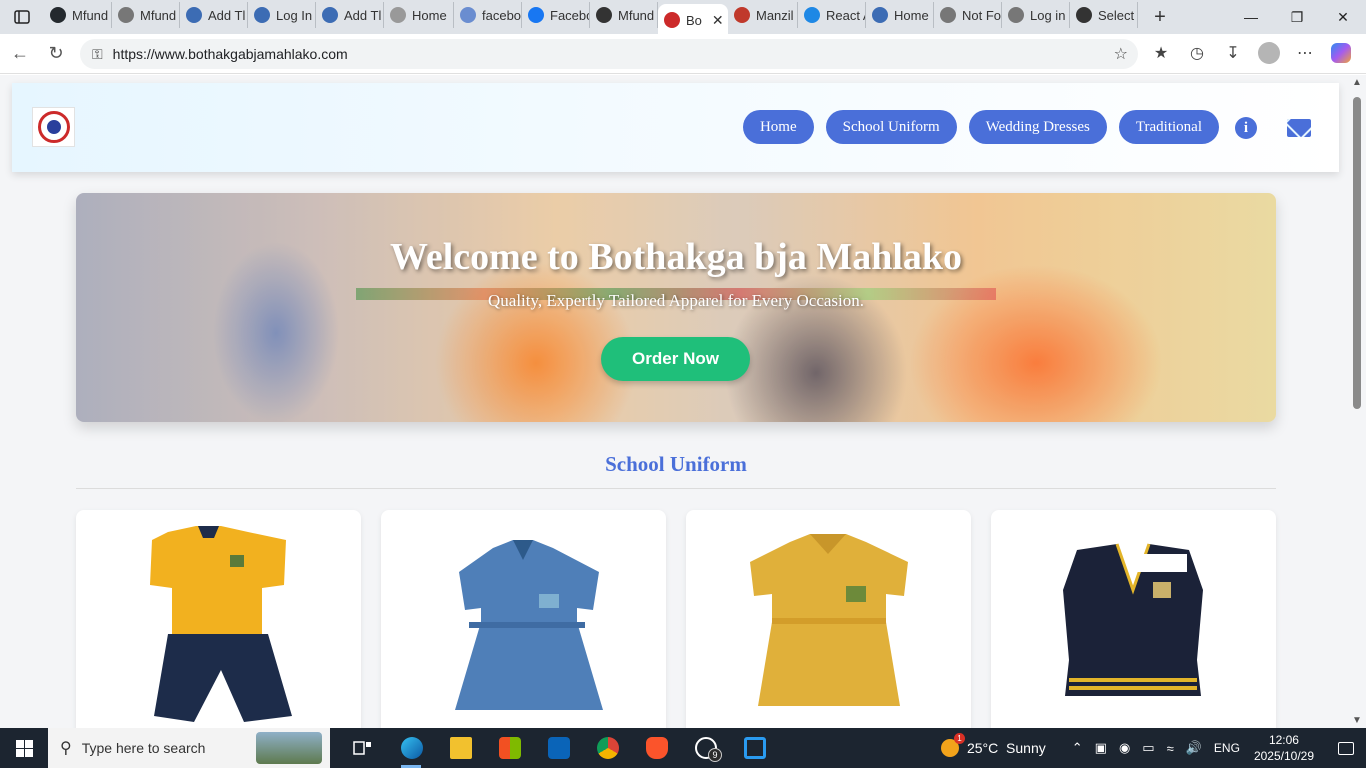 Image resolution: width=1366 pixels, height=768 pixels. I want to click on browser-tab: React A, so click(832, 15).